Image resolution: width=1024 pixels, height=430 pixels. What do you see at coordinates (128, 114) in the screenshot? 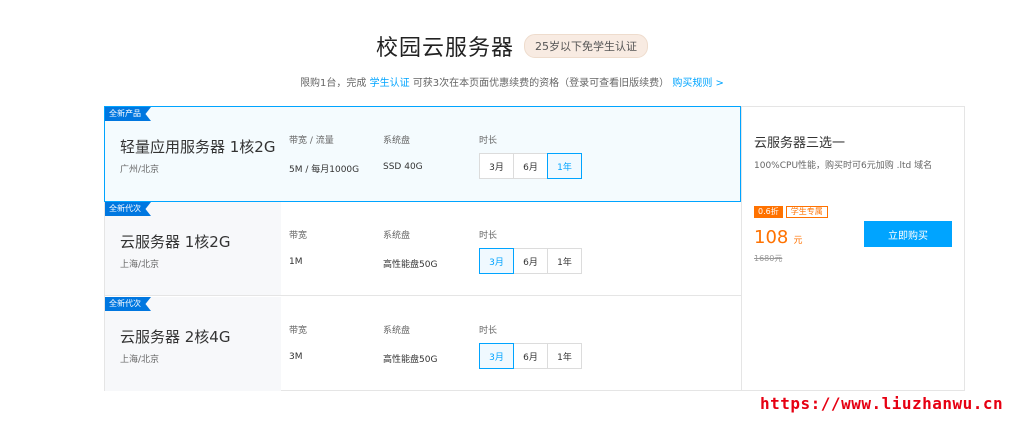
I see `product-tag: 全新产品` at bounding box center [128, 114].